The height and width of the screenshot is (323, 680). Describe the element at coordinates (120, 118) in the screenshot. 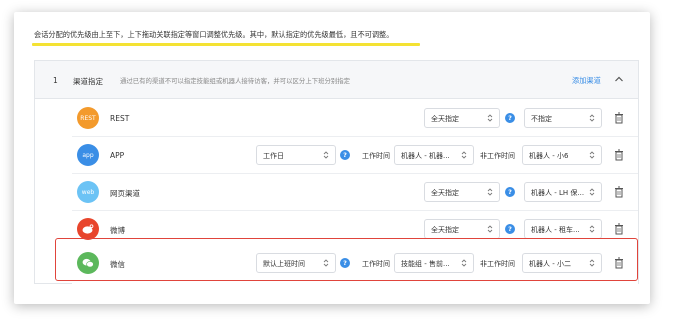

I see `channel-name: REST` at that location.